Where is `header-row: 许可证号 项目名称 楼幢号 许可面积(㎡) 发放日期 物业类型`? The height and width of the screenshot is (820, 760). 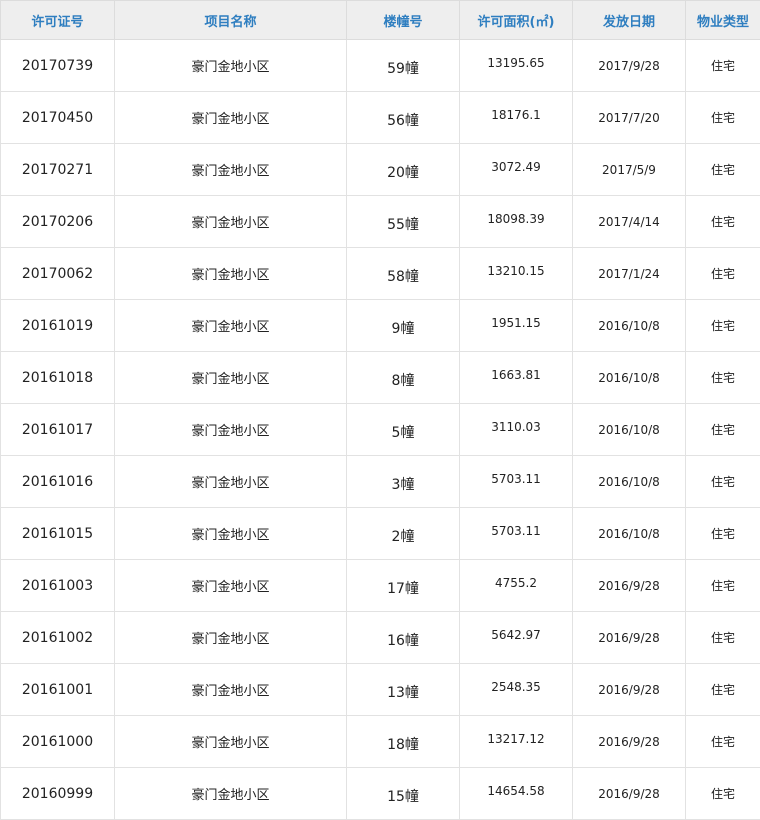
header-row: 许可证号 项目名称 楼幢号 许可面积(㎡) 发放日期 物业类型 is located at coordinates (380, 20).